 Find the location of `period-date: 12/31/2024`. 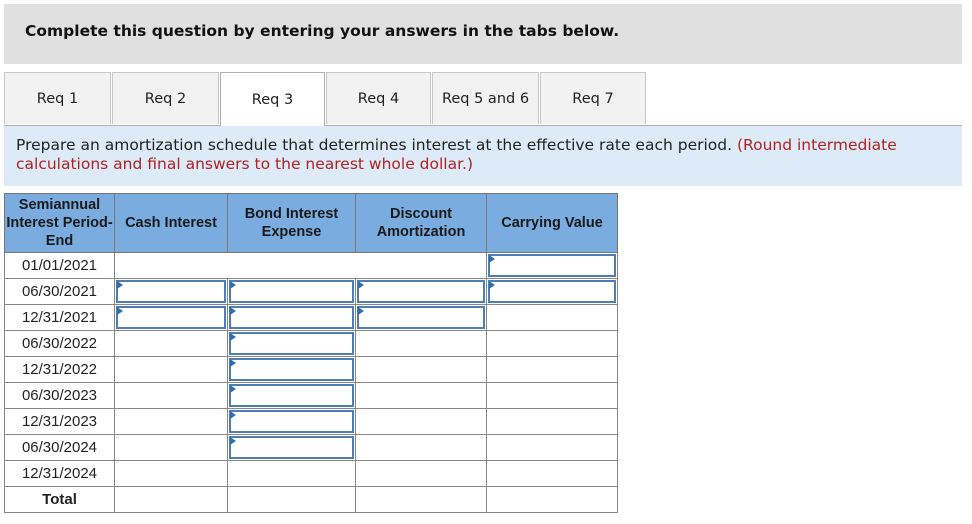

period-date: 12/31/2024 is located at coordinates (59, 473).